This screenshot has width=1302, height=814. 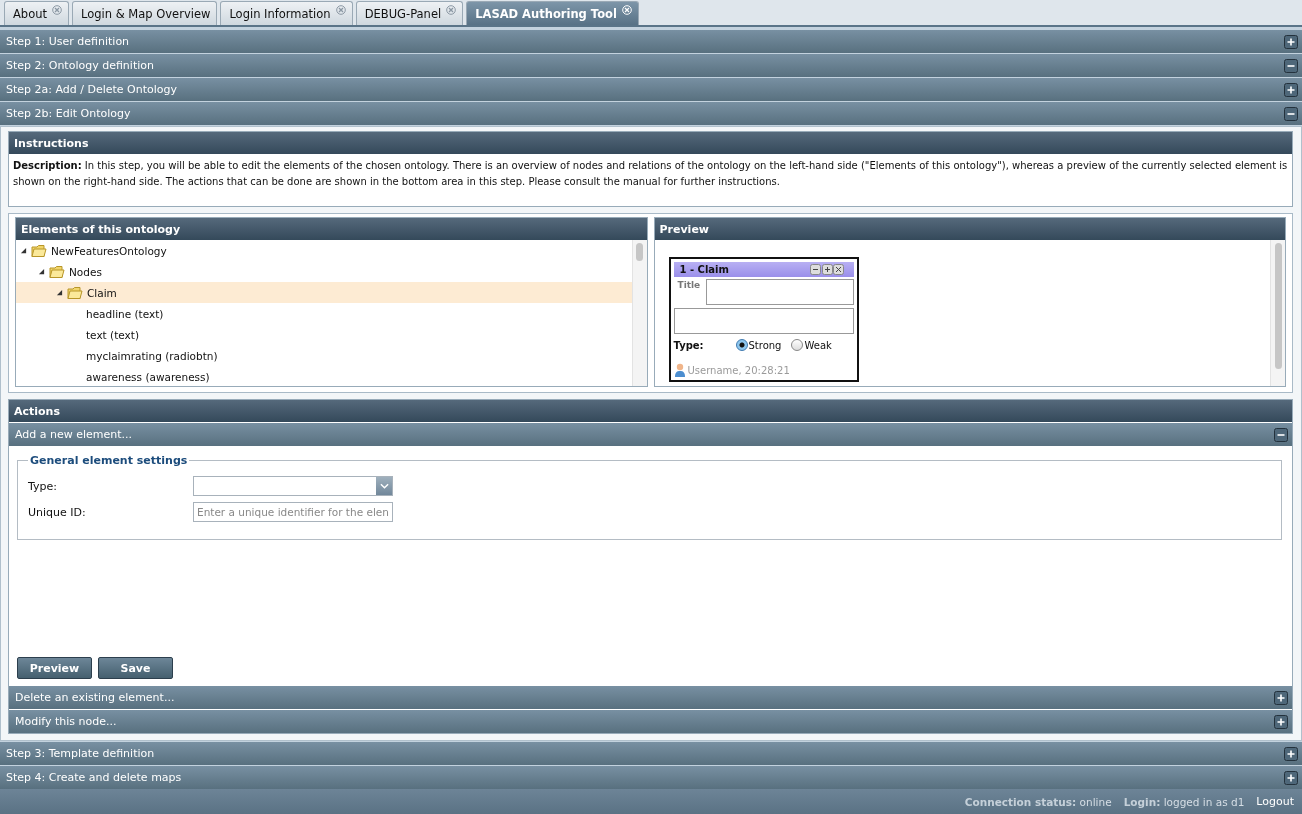 I want to click on radio-button: Weak, so click(x=811, y=345).